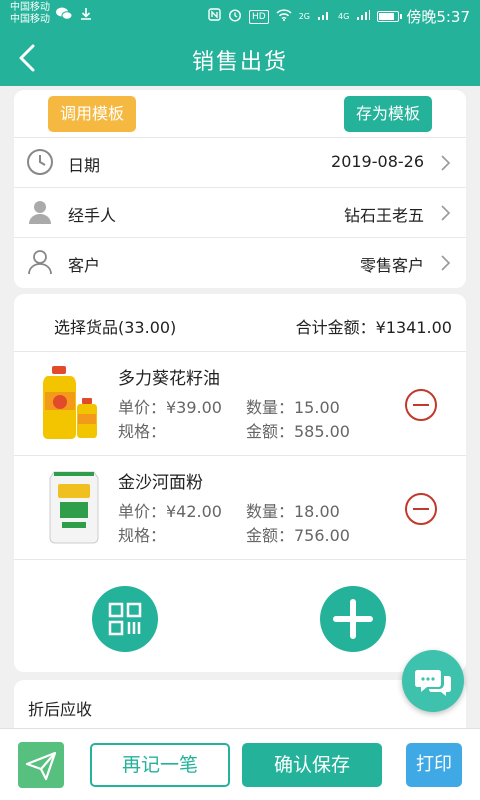  Describe the element at coordinates (434, 765) in the screenshot. I see `print-button: 打印` at that location.